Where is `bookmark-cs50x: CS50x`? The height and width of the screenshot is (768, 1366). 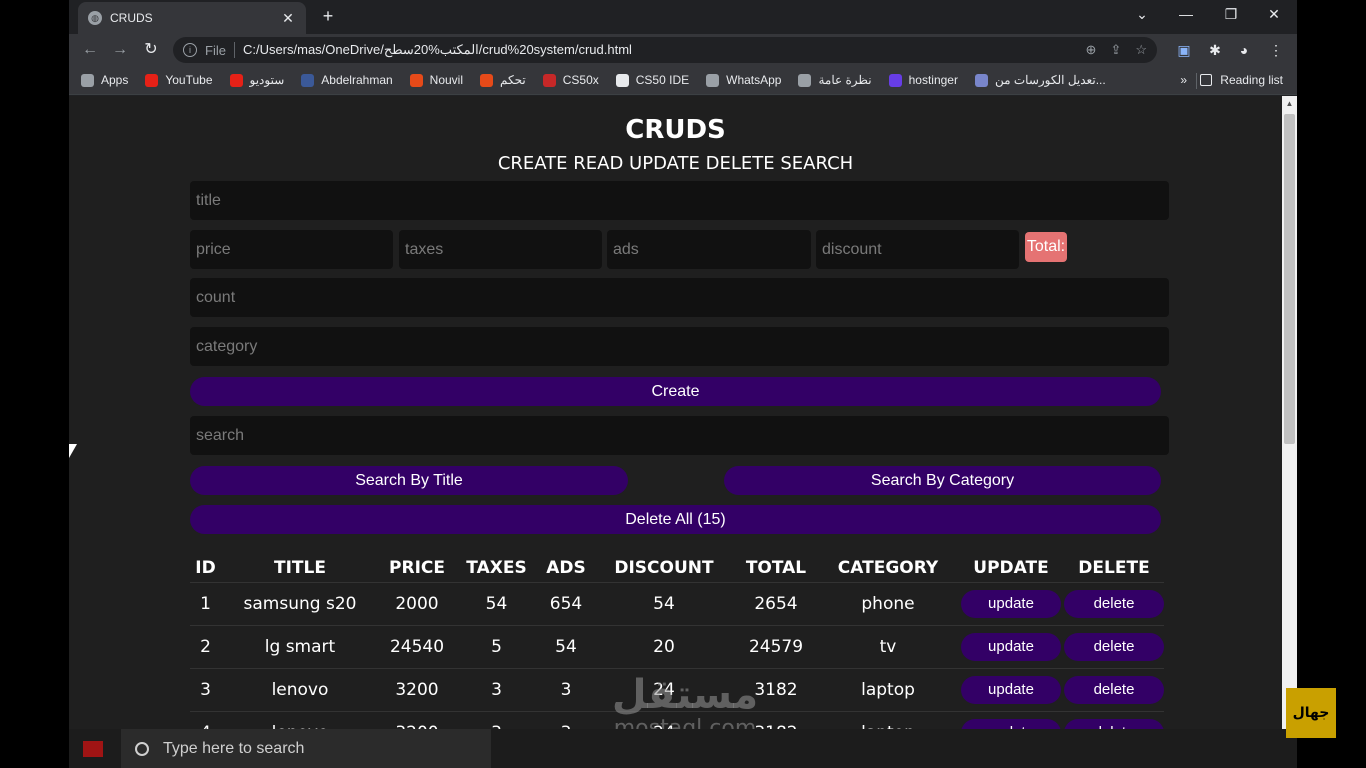 bookmark-cs50x: CS50x is located at coordinates (570, 80).